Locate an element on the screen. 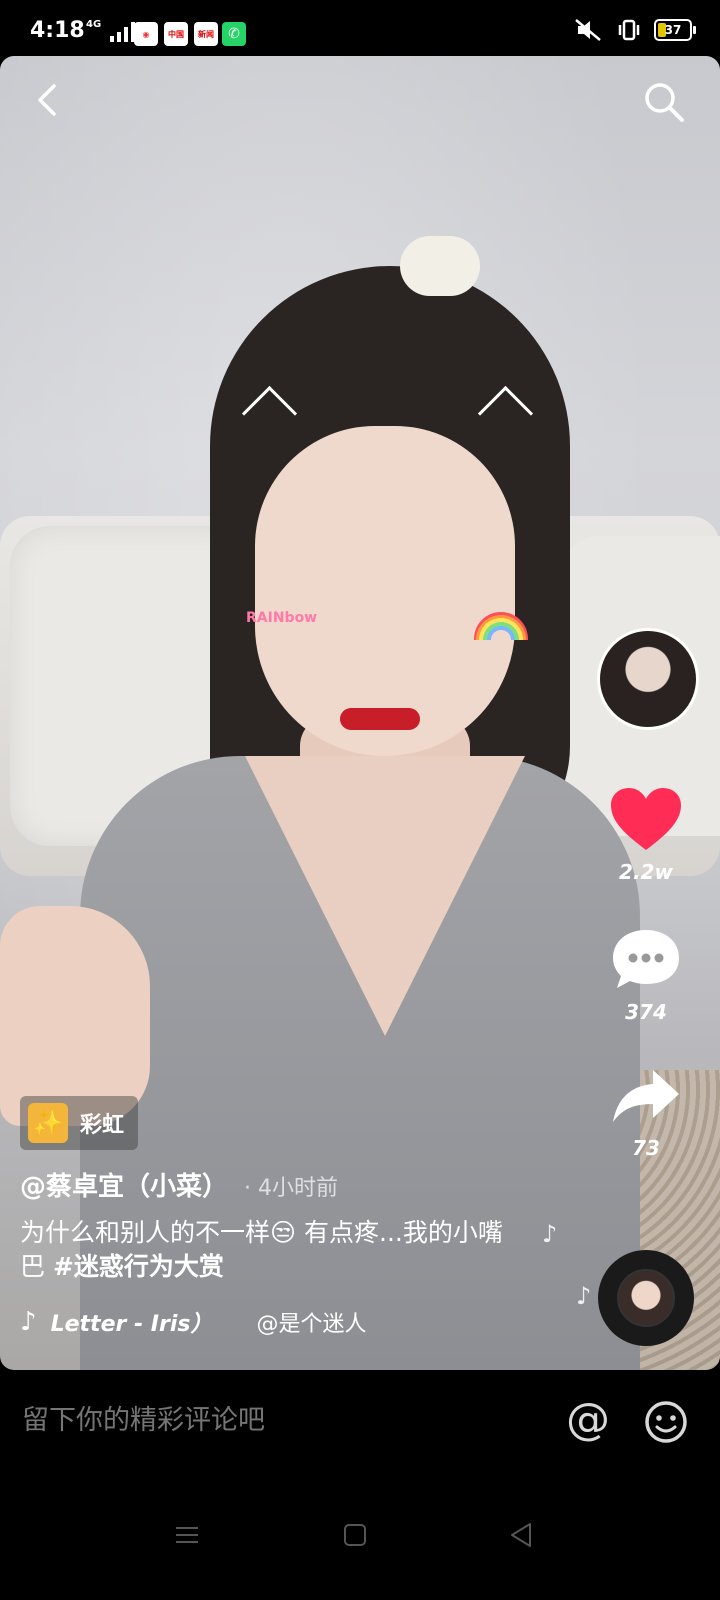 Image resolution: width=720 pixels, height=1600 pixels. network-type: 4G is located at coordinates (94, 24).